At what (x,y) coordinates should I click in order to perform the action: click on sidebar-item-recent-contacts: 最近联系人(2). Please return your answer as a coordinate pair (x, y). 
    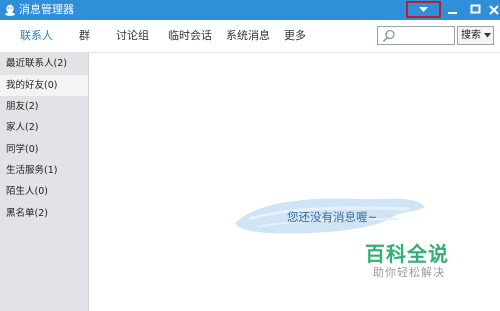
    Looking at the image, I should click on (44, 63).